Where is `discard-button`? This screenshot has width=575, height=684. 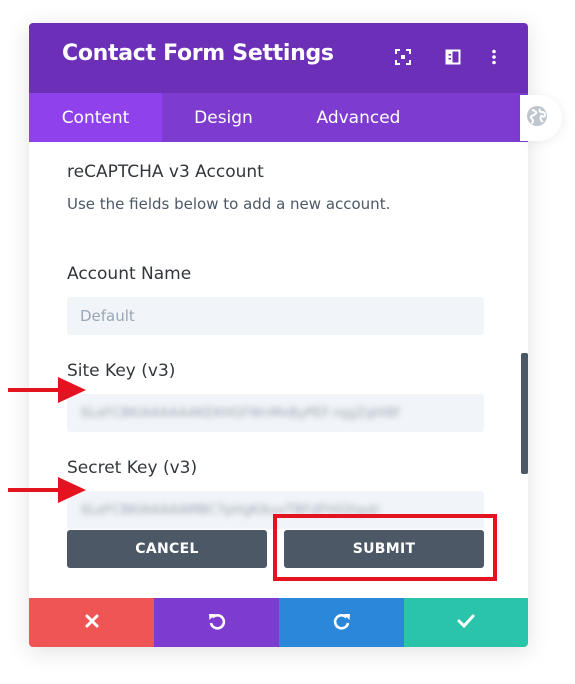
discard-button is located at coordinates (91, 622).